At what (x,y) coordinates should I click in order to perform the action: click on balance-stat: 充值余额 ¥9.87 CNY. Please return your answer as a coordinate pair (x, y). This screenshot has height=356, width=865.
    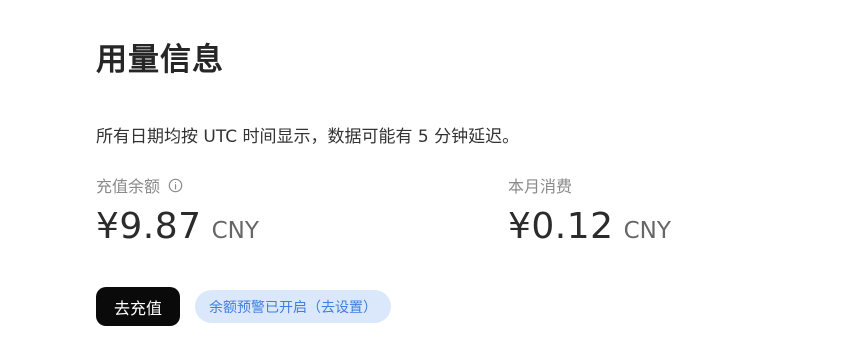
    Looking at the image, I should click on (177, 210).